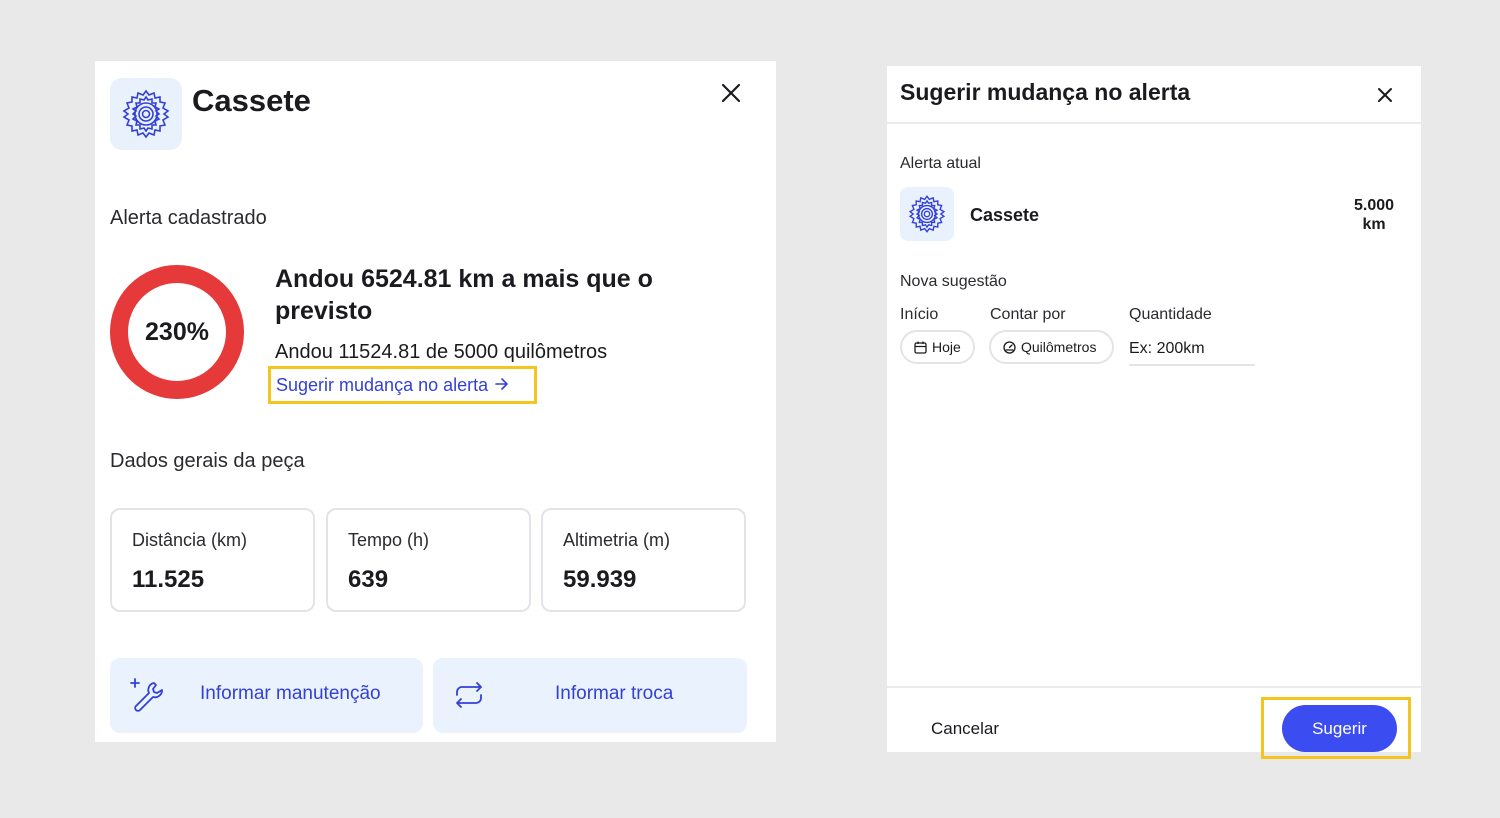  What do you see at coordinates (469, 695) in the screenshot?
I see `swap-cycle-icon` at bounding box center [469, 695].